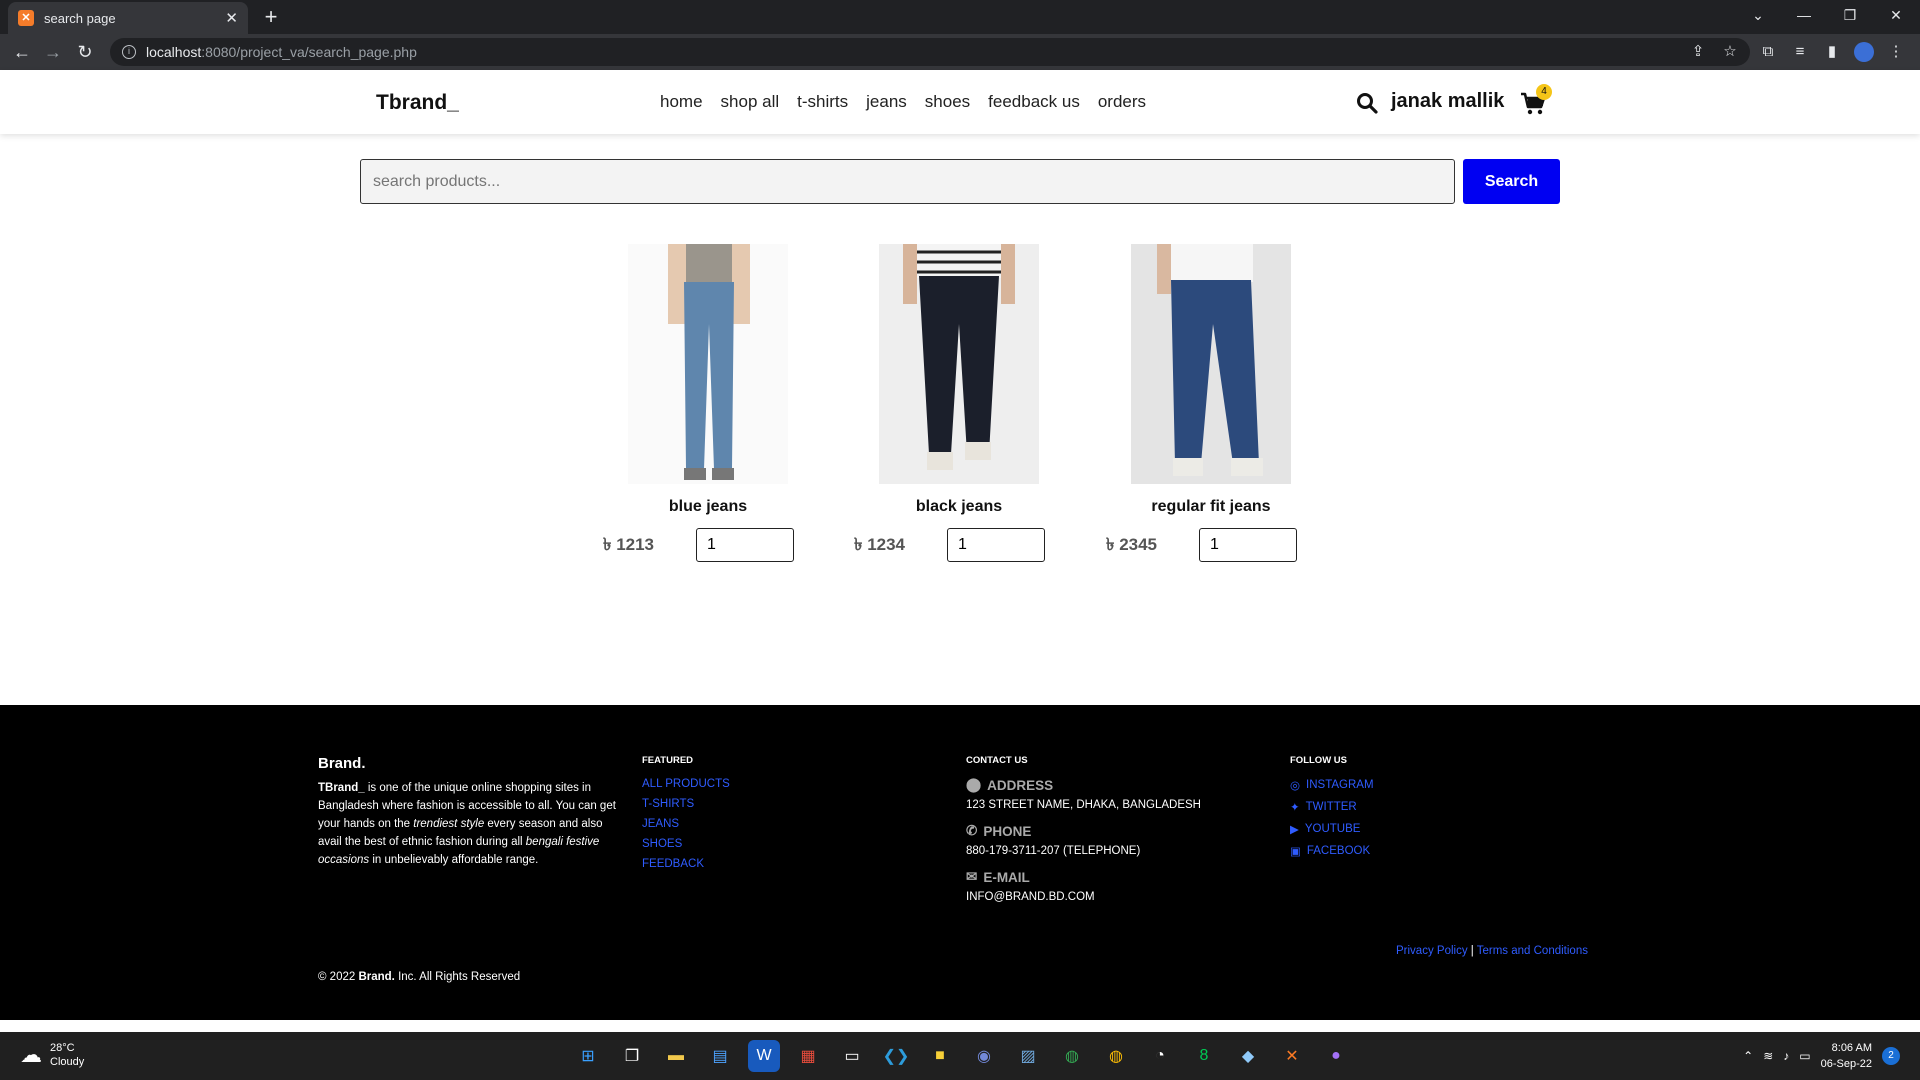 The image size is (1920, 1080). What do you see at coordinates (1432, 951) in the screenshot?
I see `privacy-policy-link: Privacy Policy` at bounding box center [1432, 951].